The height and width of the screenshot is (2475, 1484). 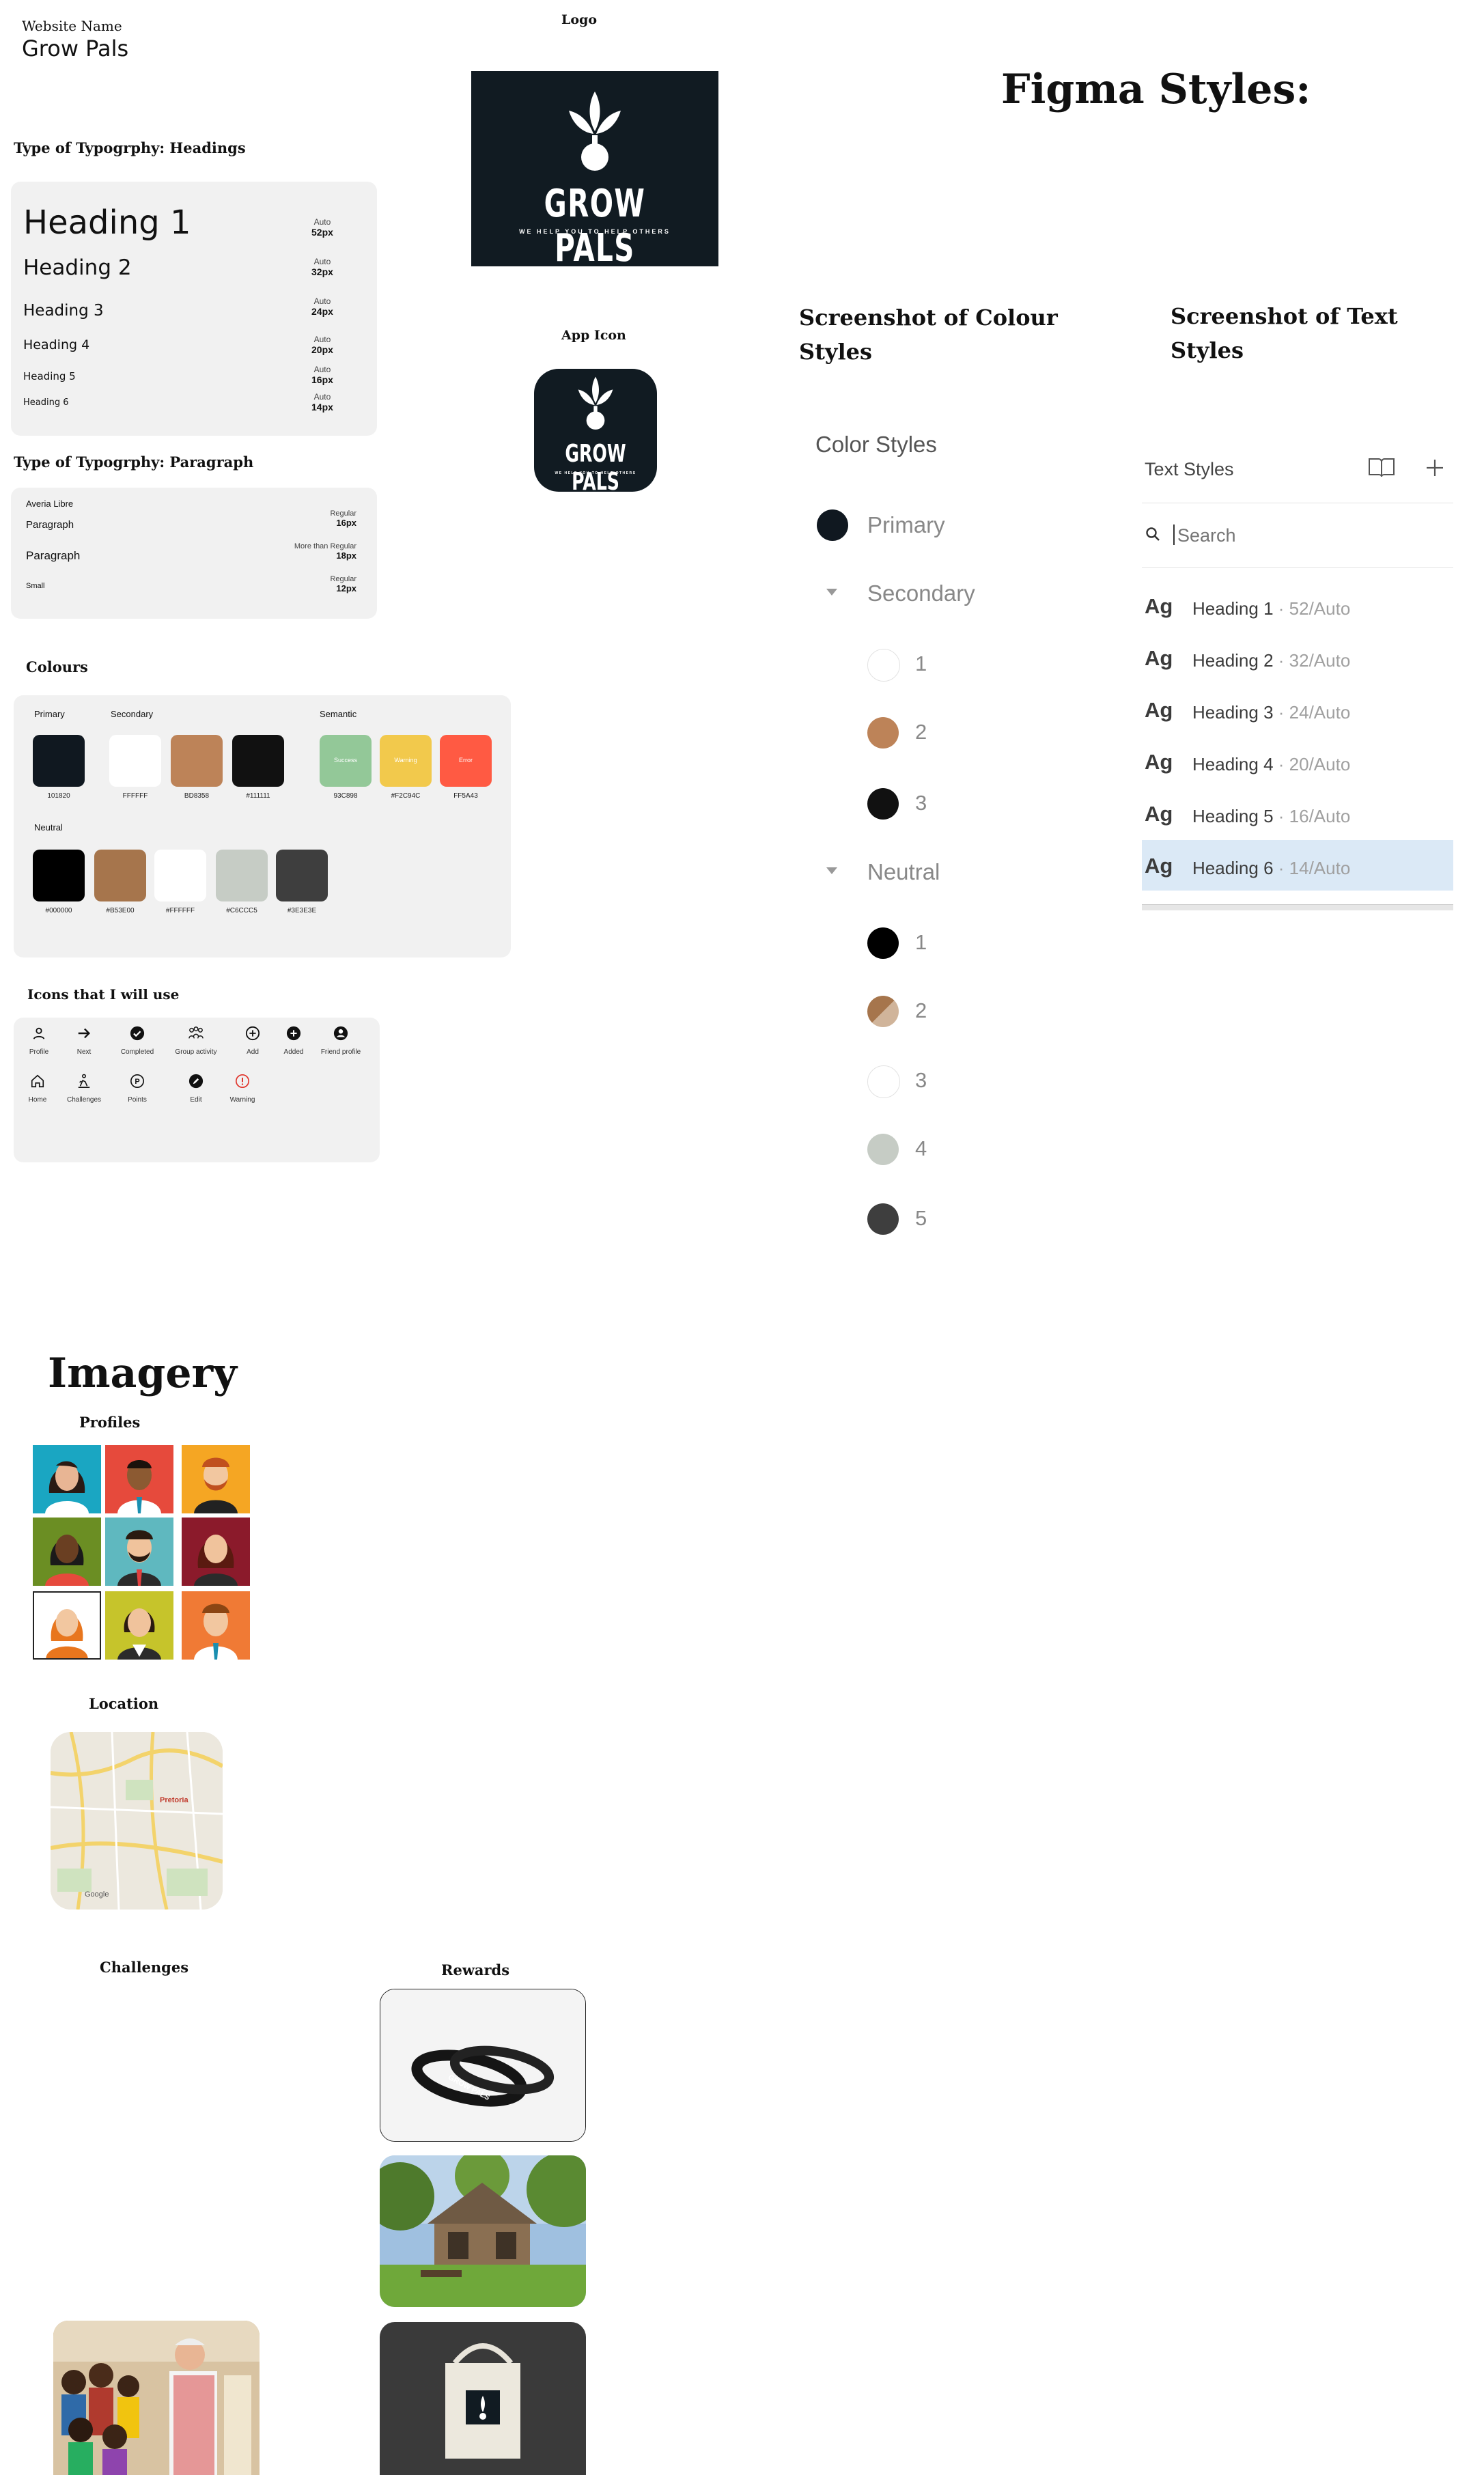 I want to click on color-style-secondary-2-swatch, so click(x=883, y=733).